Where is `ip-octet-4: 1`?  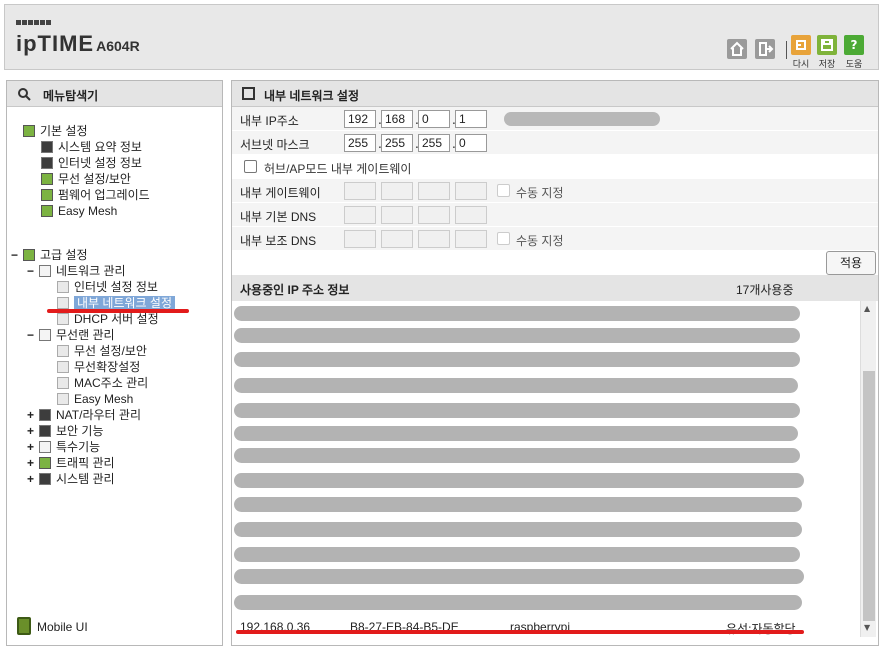 ip-octet-4: 1 is located at coordinates (471, 119).